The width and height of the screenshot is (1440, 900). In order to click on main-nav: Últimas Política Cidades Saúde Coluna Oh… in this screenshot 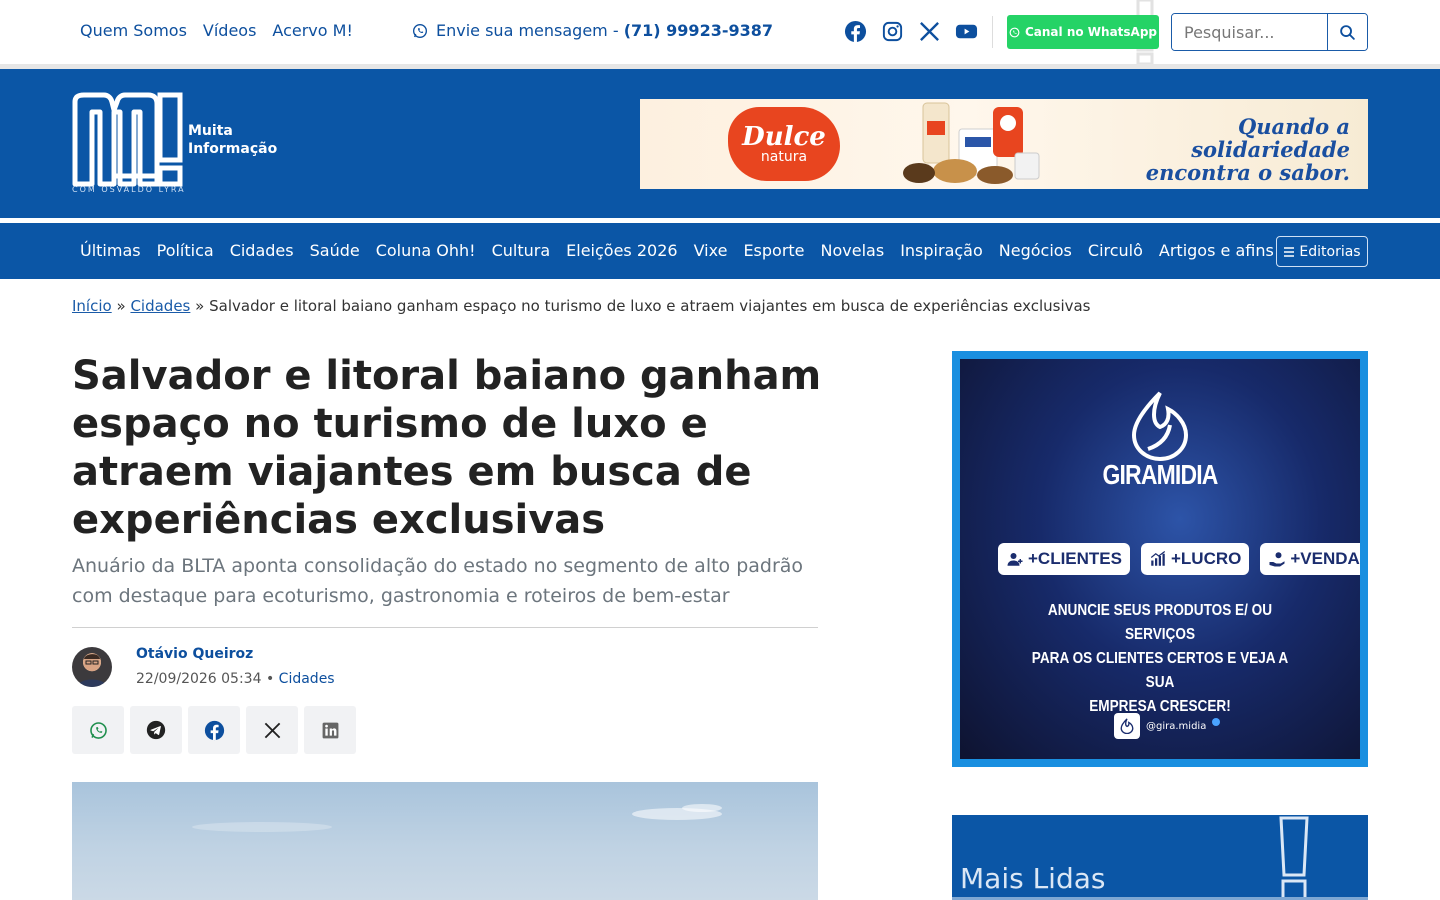, I will do `click(720, 251)`.